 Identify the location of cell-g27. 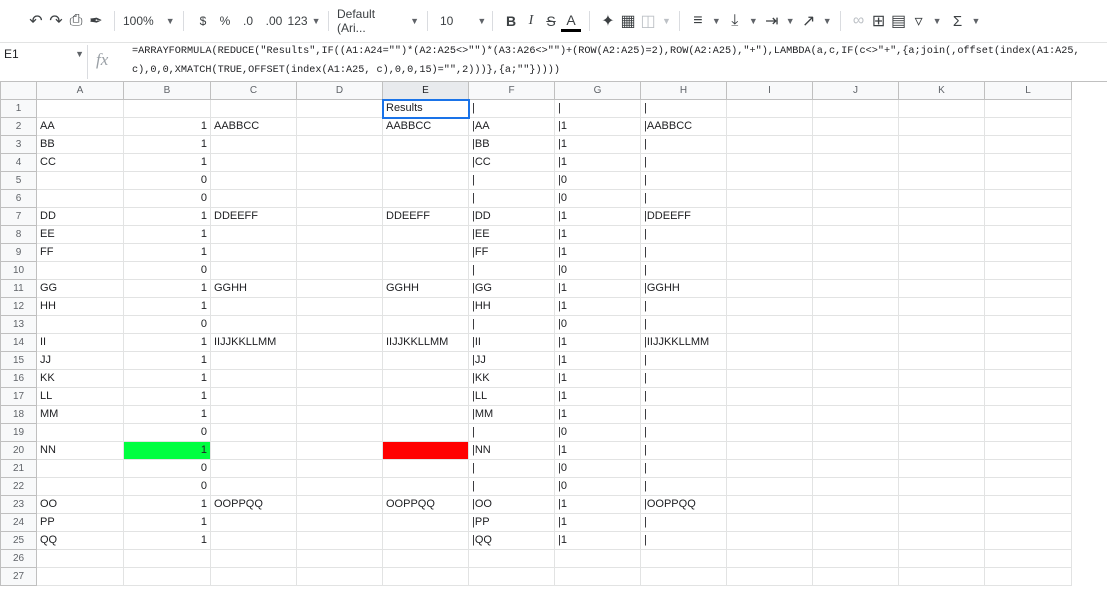
(597, 576).